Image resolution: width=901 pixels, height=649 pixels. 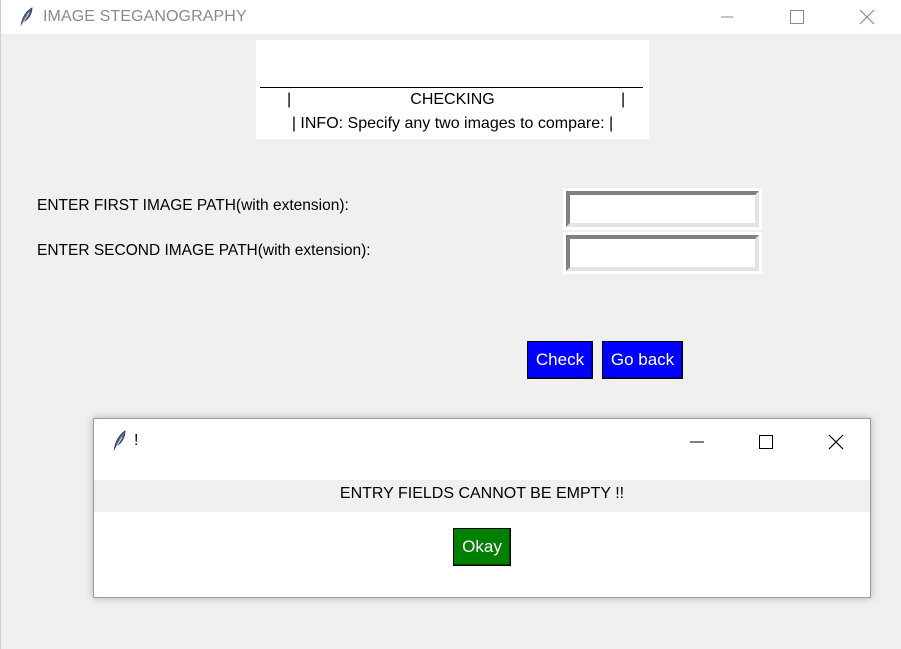 What do you see at coordinates (482, 547) in the screenshot?
I see `okay-button: Okay` at bounding box center [482, 547].